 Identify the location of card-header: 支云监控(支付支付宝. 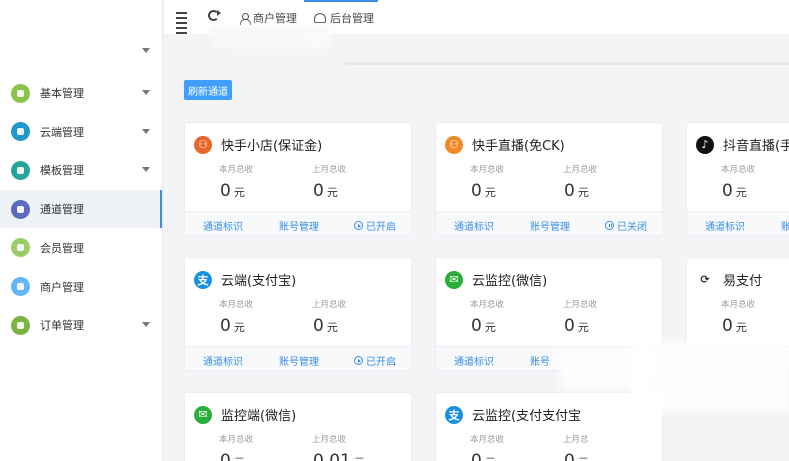
(513, 414).